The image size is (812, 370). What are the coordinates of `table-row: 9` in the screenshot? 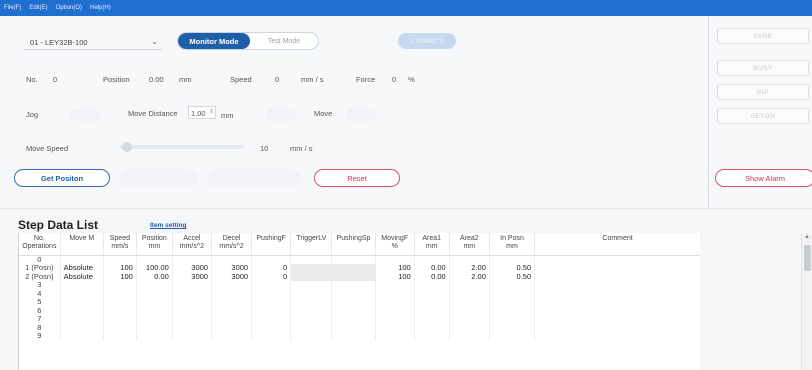 It's located at (359, 336).